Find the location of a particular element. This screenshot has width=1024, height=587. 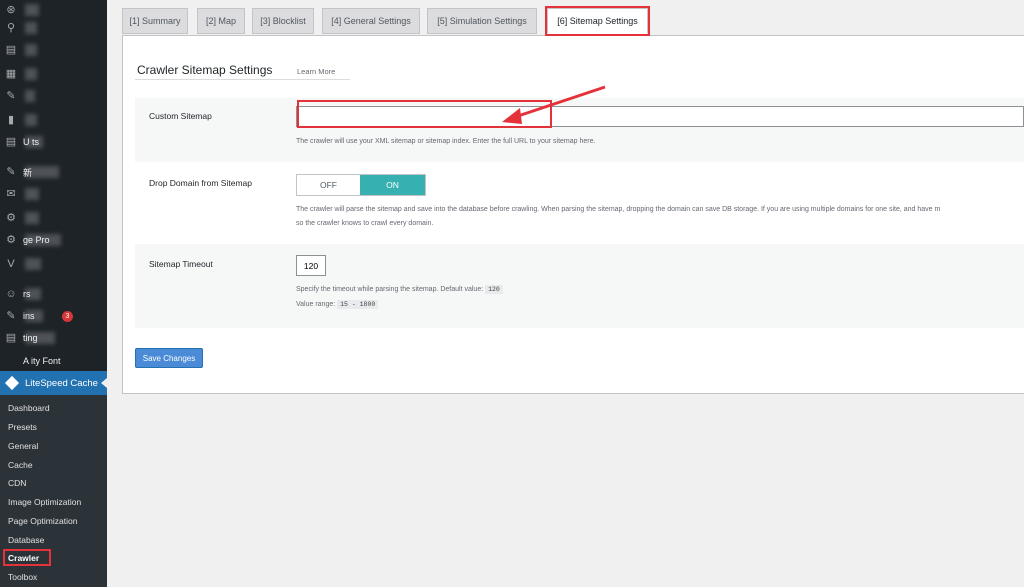

litespeed-icon is located at coordinates (12, 383).